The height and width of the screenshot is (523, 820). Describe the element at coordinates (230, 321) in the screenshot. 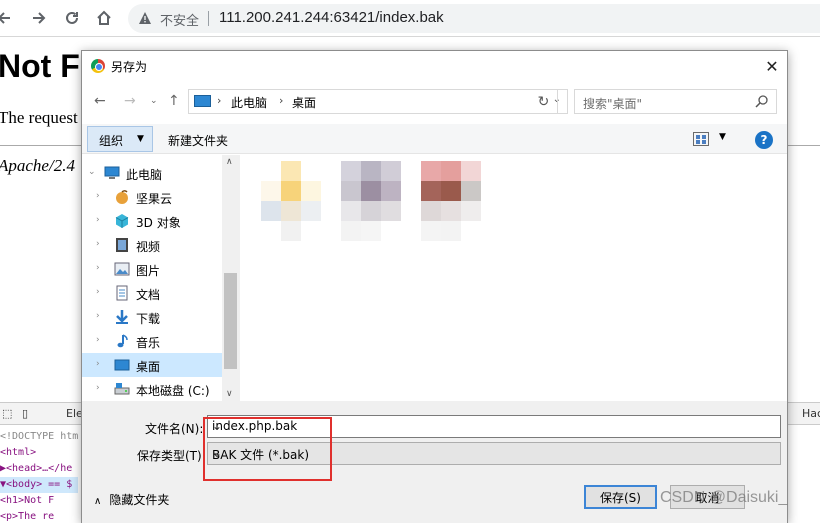

I see `scroll-thumb` at that location.